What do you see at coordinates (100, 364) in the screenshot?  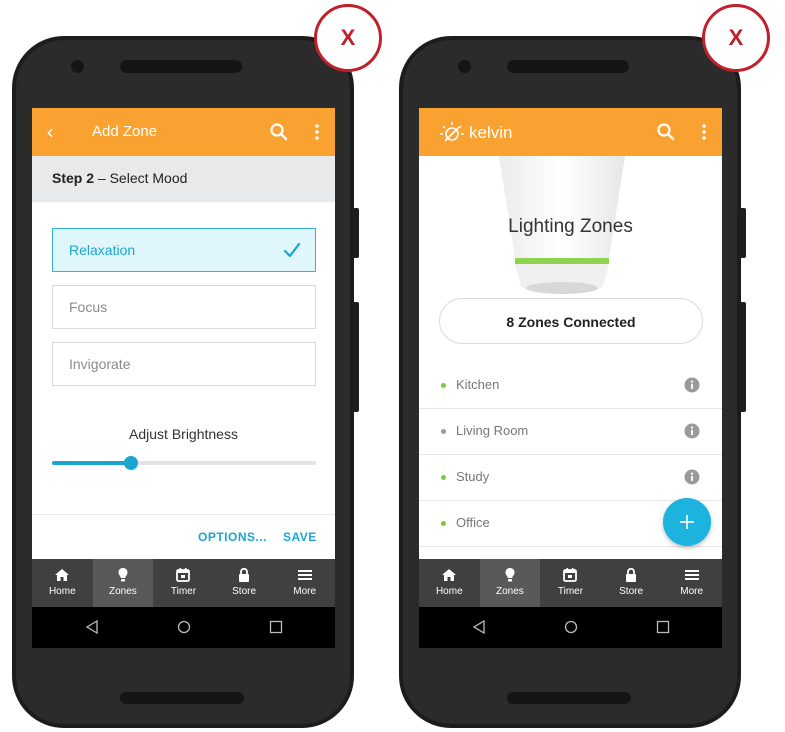 I see `mood-label: Invigorate` at bounding box center [100, 364].